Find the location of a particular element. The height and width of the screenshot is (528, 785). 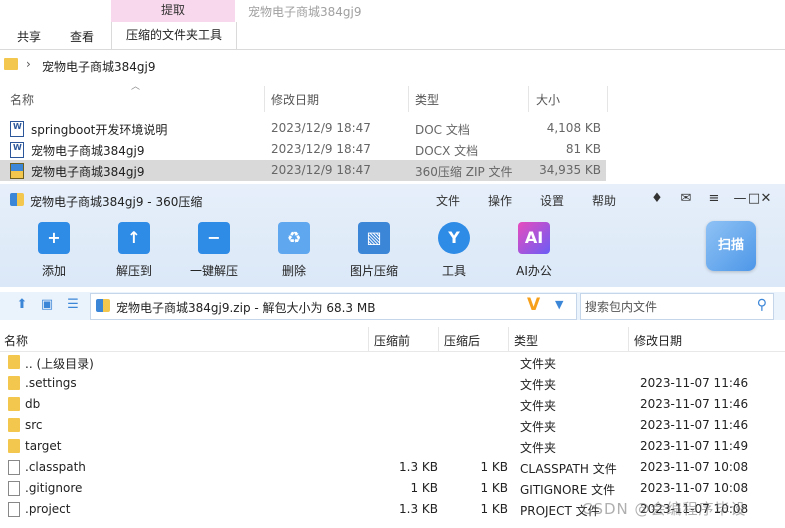

file-size: 81 KB is located at coordinates (583, 149).